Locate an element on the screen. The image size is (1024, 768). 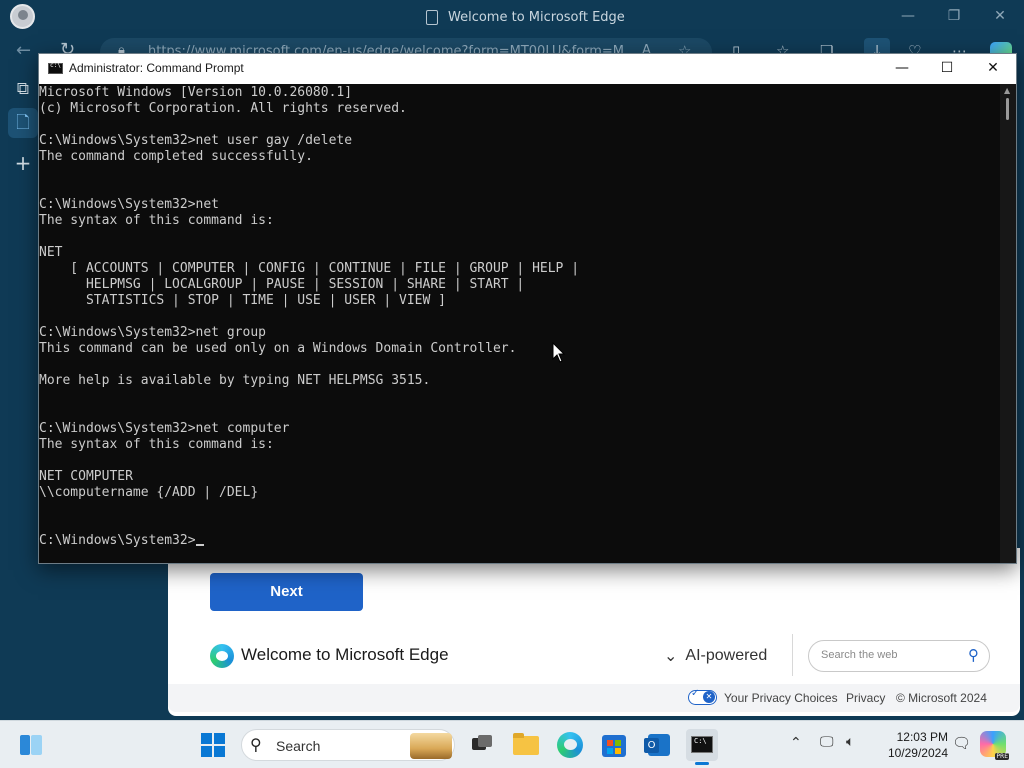
console-line: Microsoft Windows [Version 10.0.26080.1] is located at coordinates (196, 92).